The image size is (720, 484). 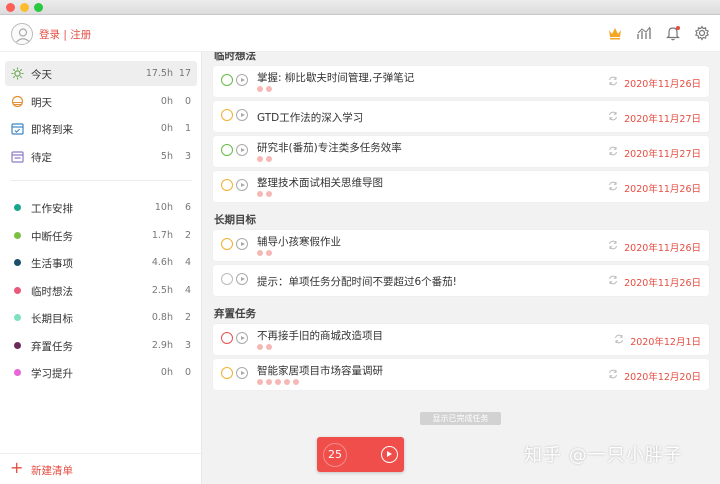 What do you see at coordinates (101, 207) in the screenshot?
I see `sidebar-item-list-0: 工作安排 10h 6` at bounding box center [101, 207].